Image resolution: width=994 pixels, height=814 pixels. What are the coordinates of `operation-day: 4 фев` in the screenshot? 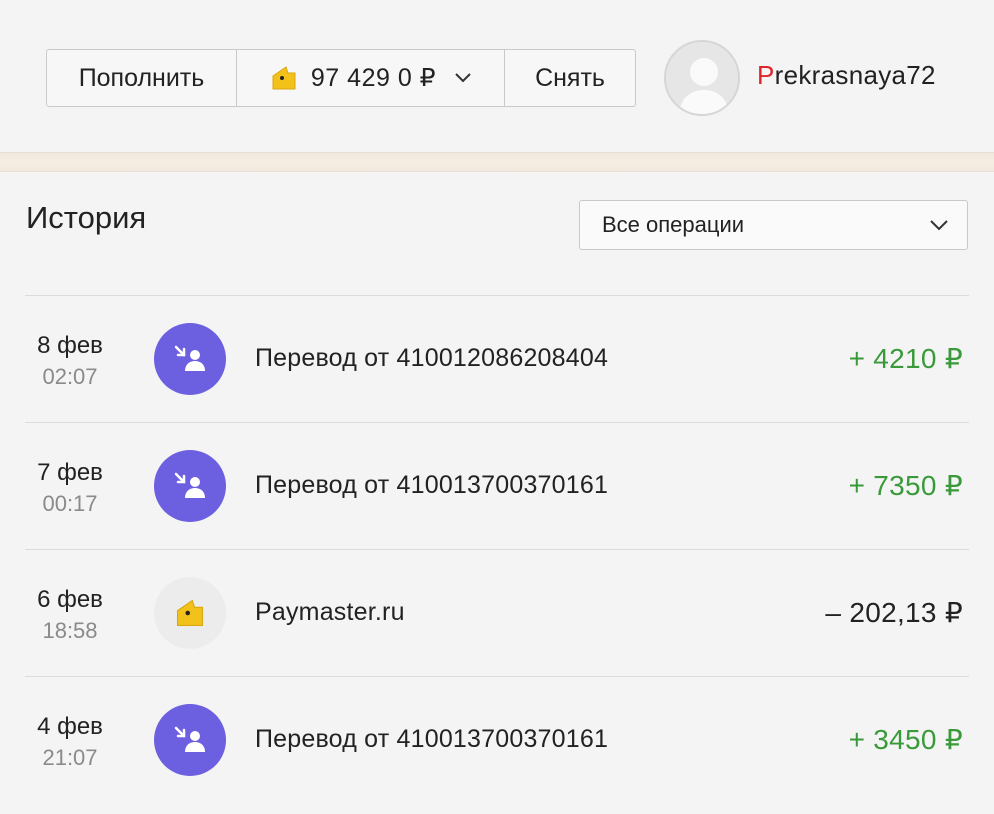 It's located at (70, 726).